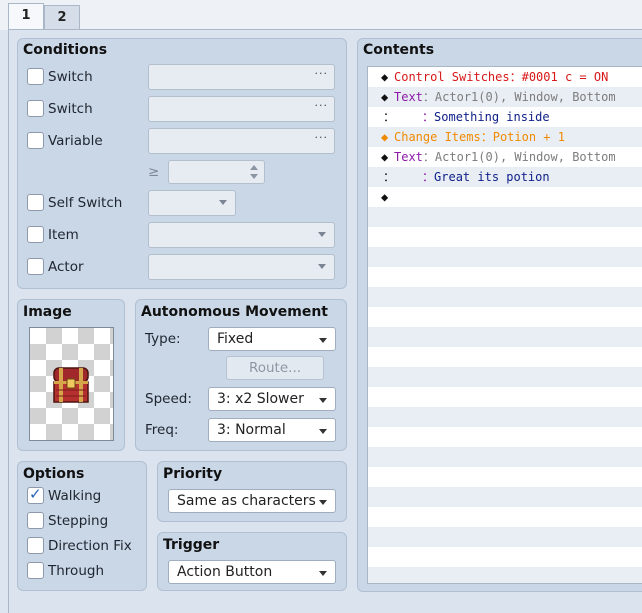 Image resolution: width=642 pixels, height=613 pixels. I want to click on direction-fix-checkbox, so click(35, 545).